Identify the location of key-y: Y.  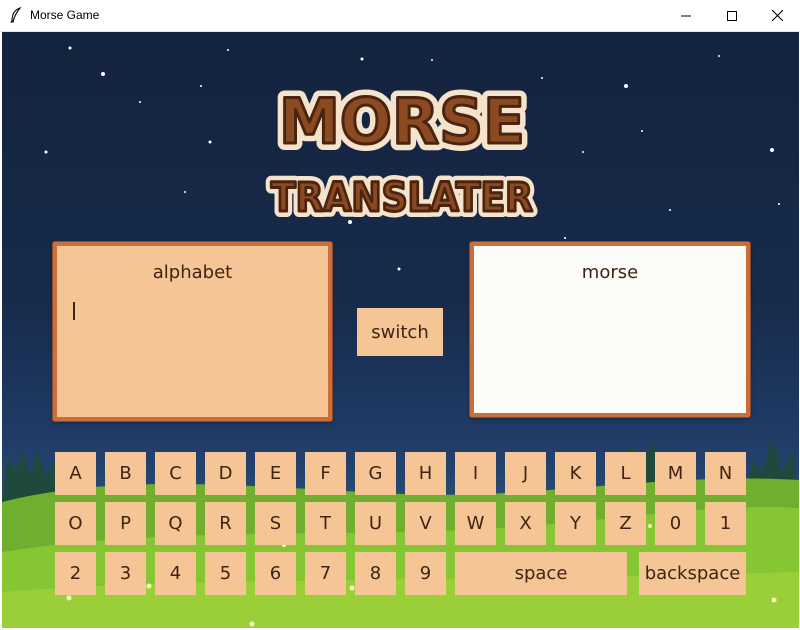
(575, 523).